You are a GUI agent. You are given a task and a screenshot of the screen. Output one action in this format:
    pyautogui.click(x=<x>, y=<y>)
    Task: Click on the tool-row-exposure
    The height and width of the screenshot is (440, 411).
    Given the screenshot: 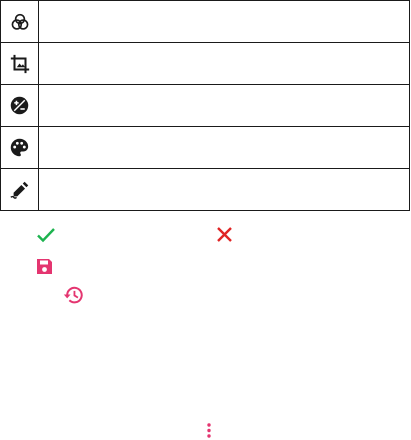 What is the action you would take?
    pyautogui.click(x=205, y=106)
    